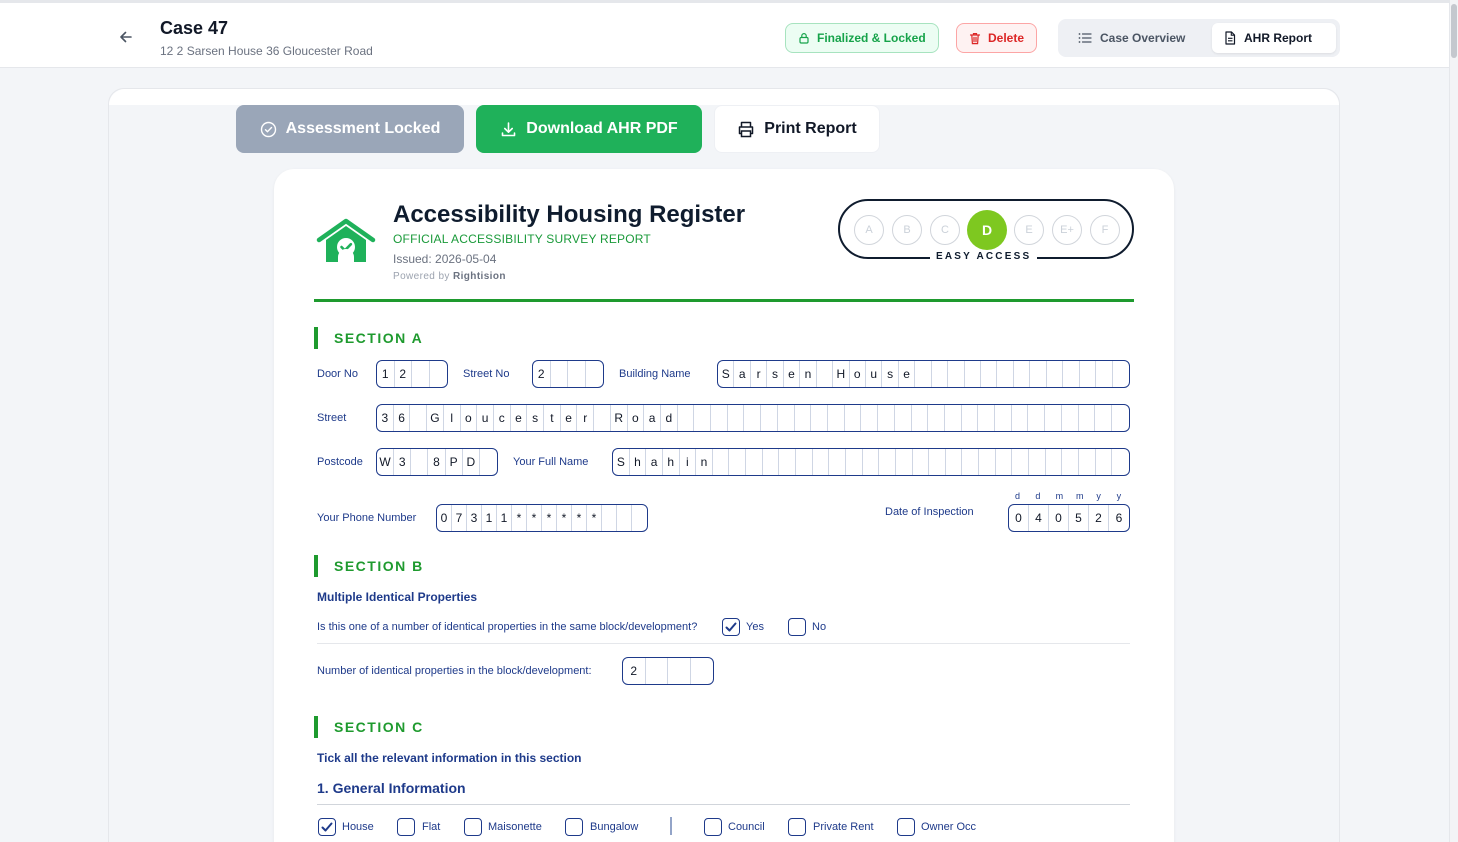 The image size is (1458, 842). What do you see at coordinates (589, 129) in the screenshot?
I see `download-pdf-button: Download AHR PDF` at bounding box center [589, 129].